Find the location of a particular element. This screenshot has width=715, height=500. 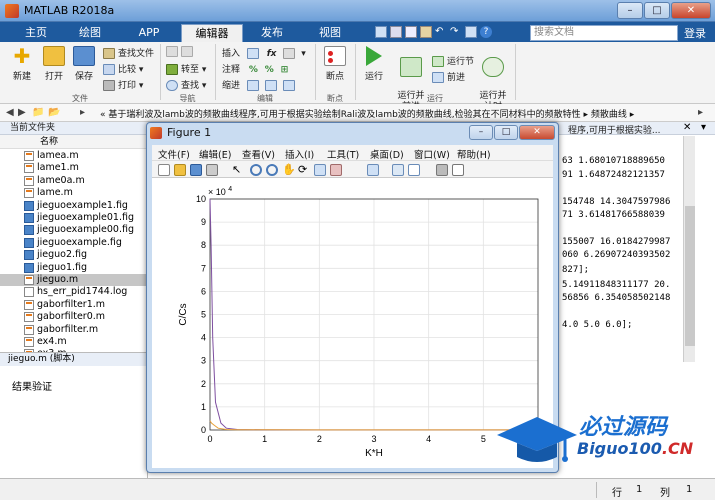

editor-scrollbar is located at coordinates (689, 249).